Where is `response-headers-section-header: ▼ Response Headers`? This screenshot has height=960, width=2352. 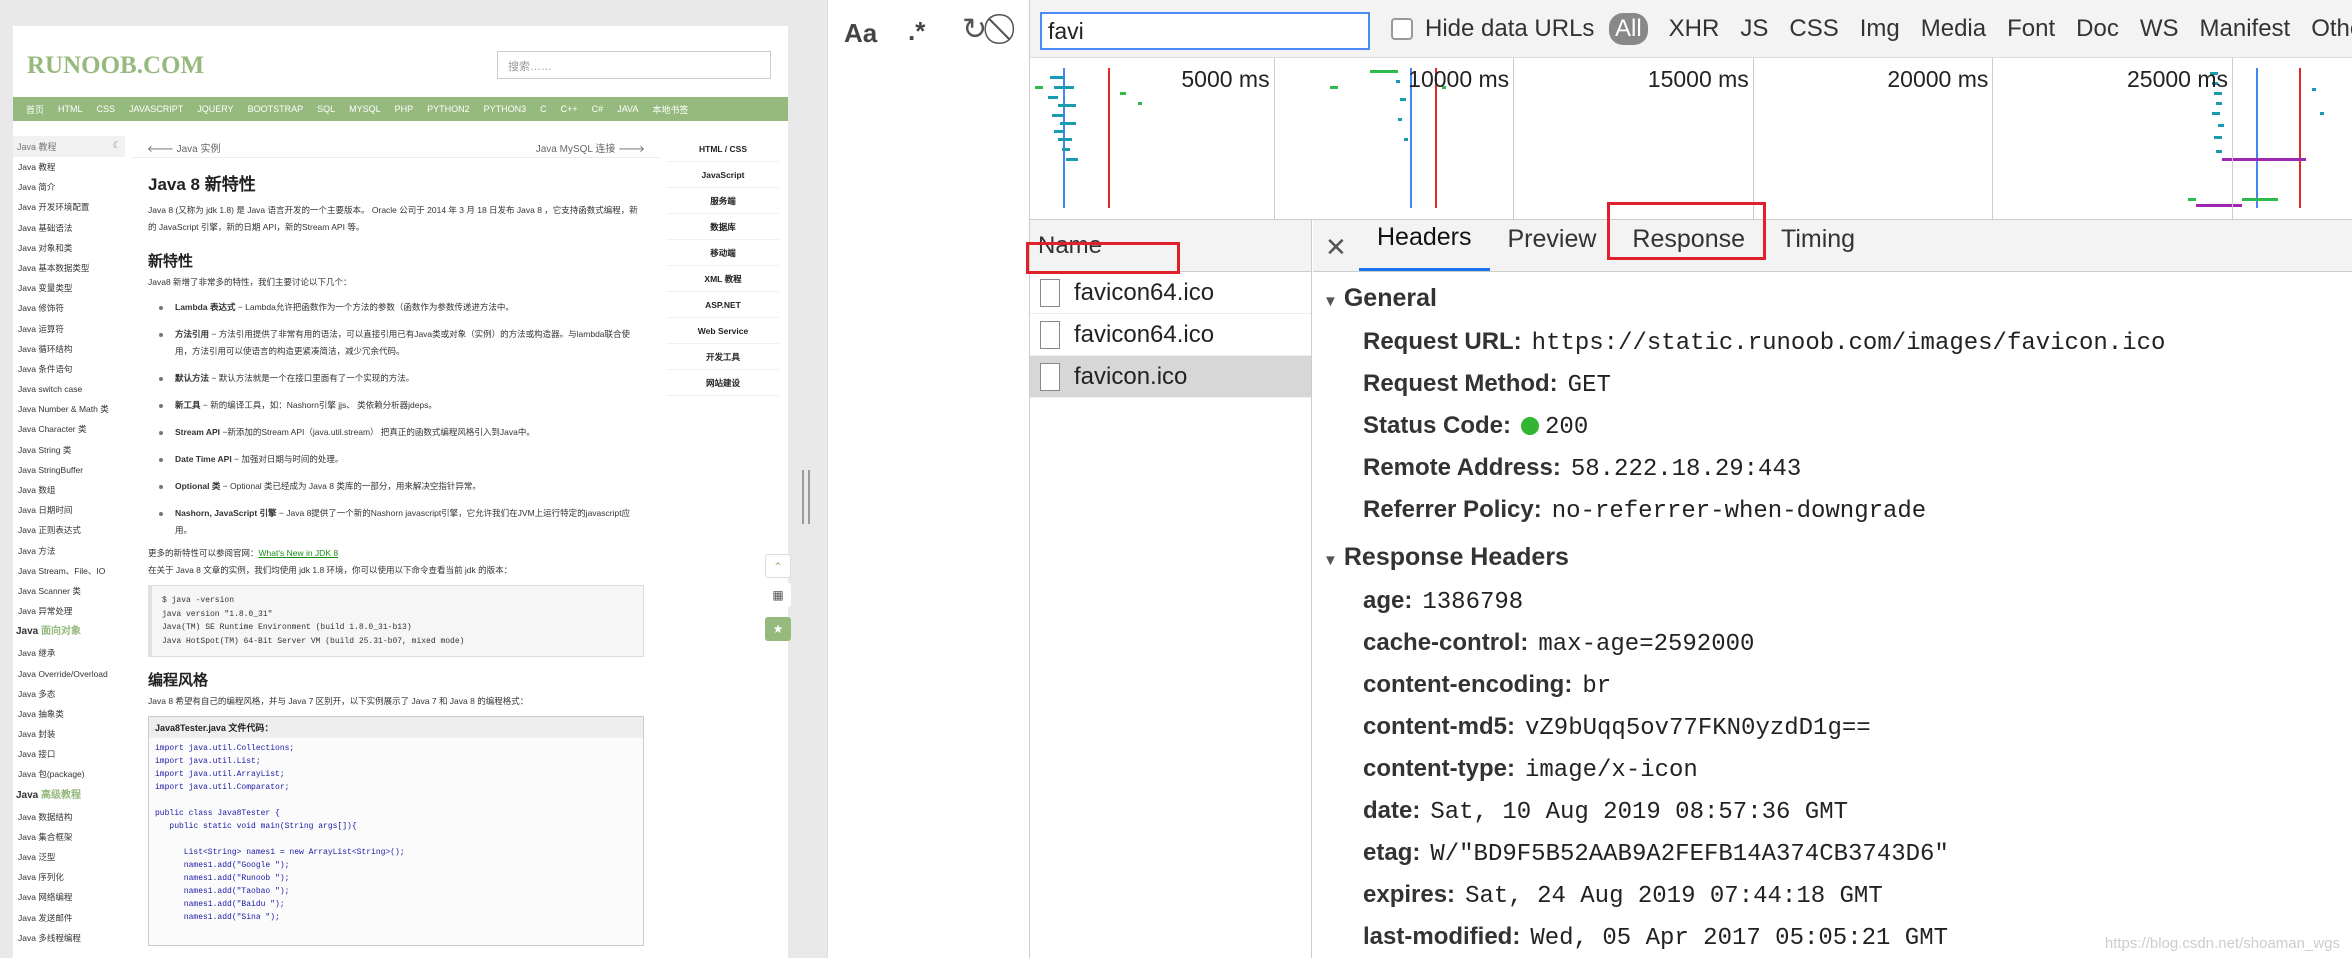
response-headers-section-header: ▼ Response Headers is located at coordinates (1832, 555).